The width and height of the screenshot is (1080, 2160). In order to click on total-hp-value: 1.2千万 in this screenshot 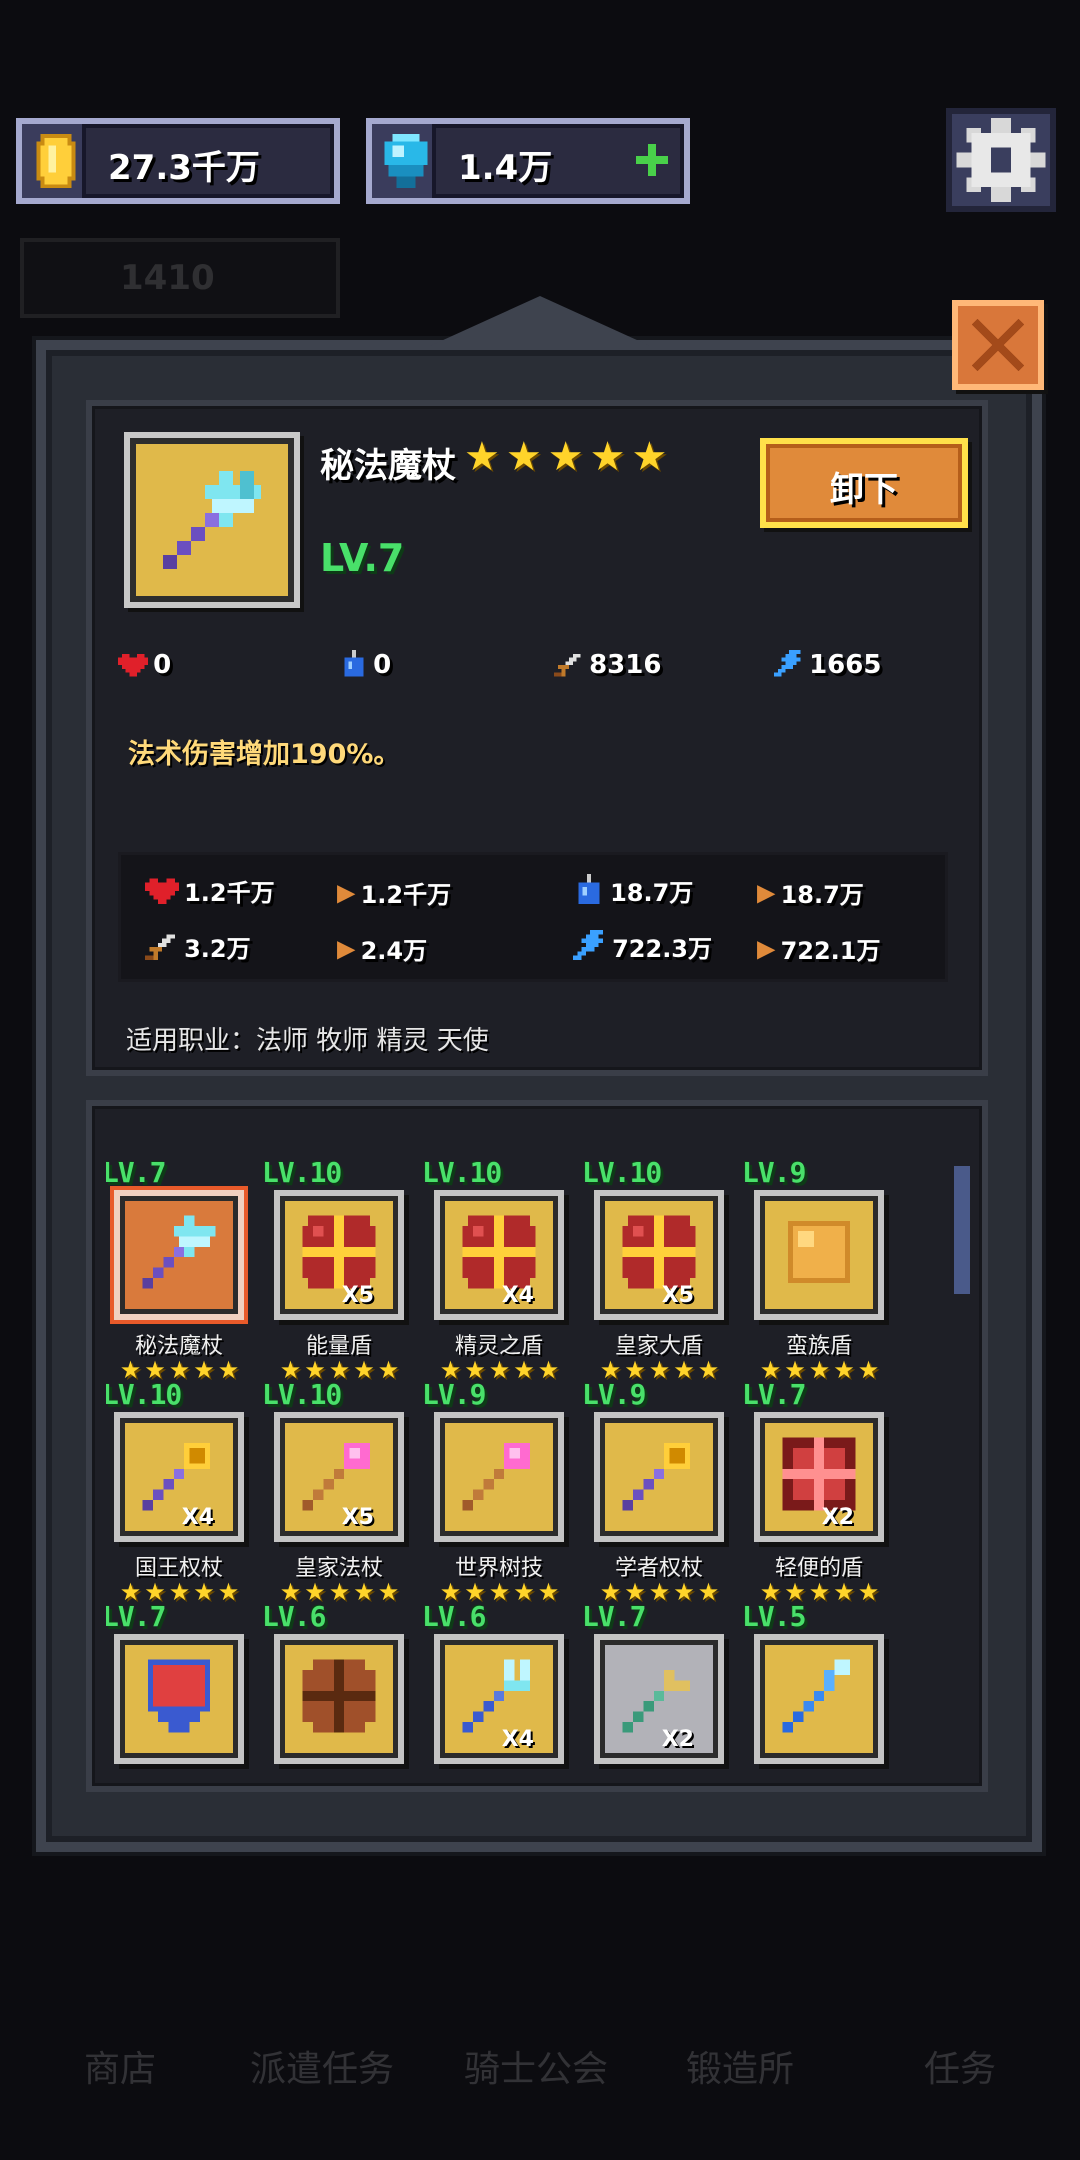, I will do `click(229, 893)`.